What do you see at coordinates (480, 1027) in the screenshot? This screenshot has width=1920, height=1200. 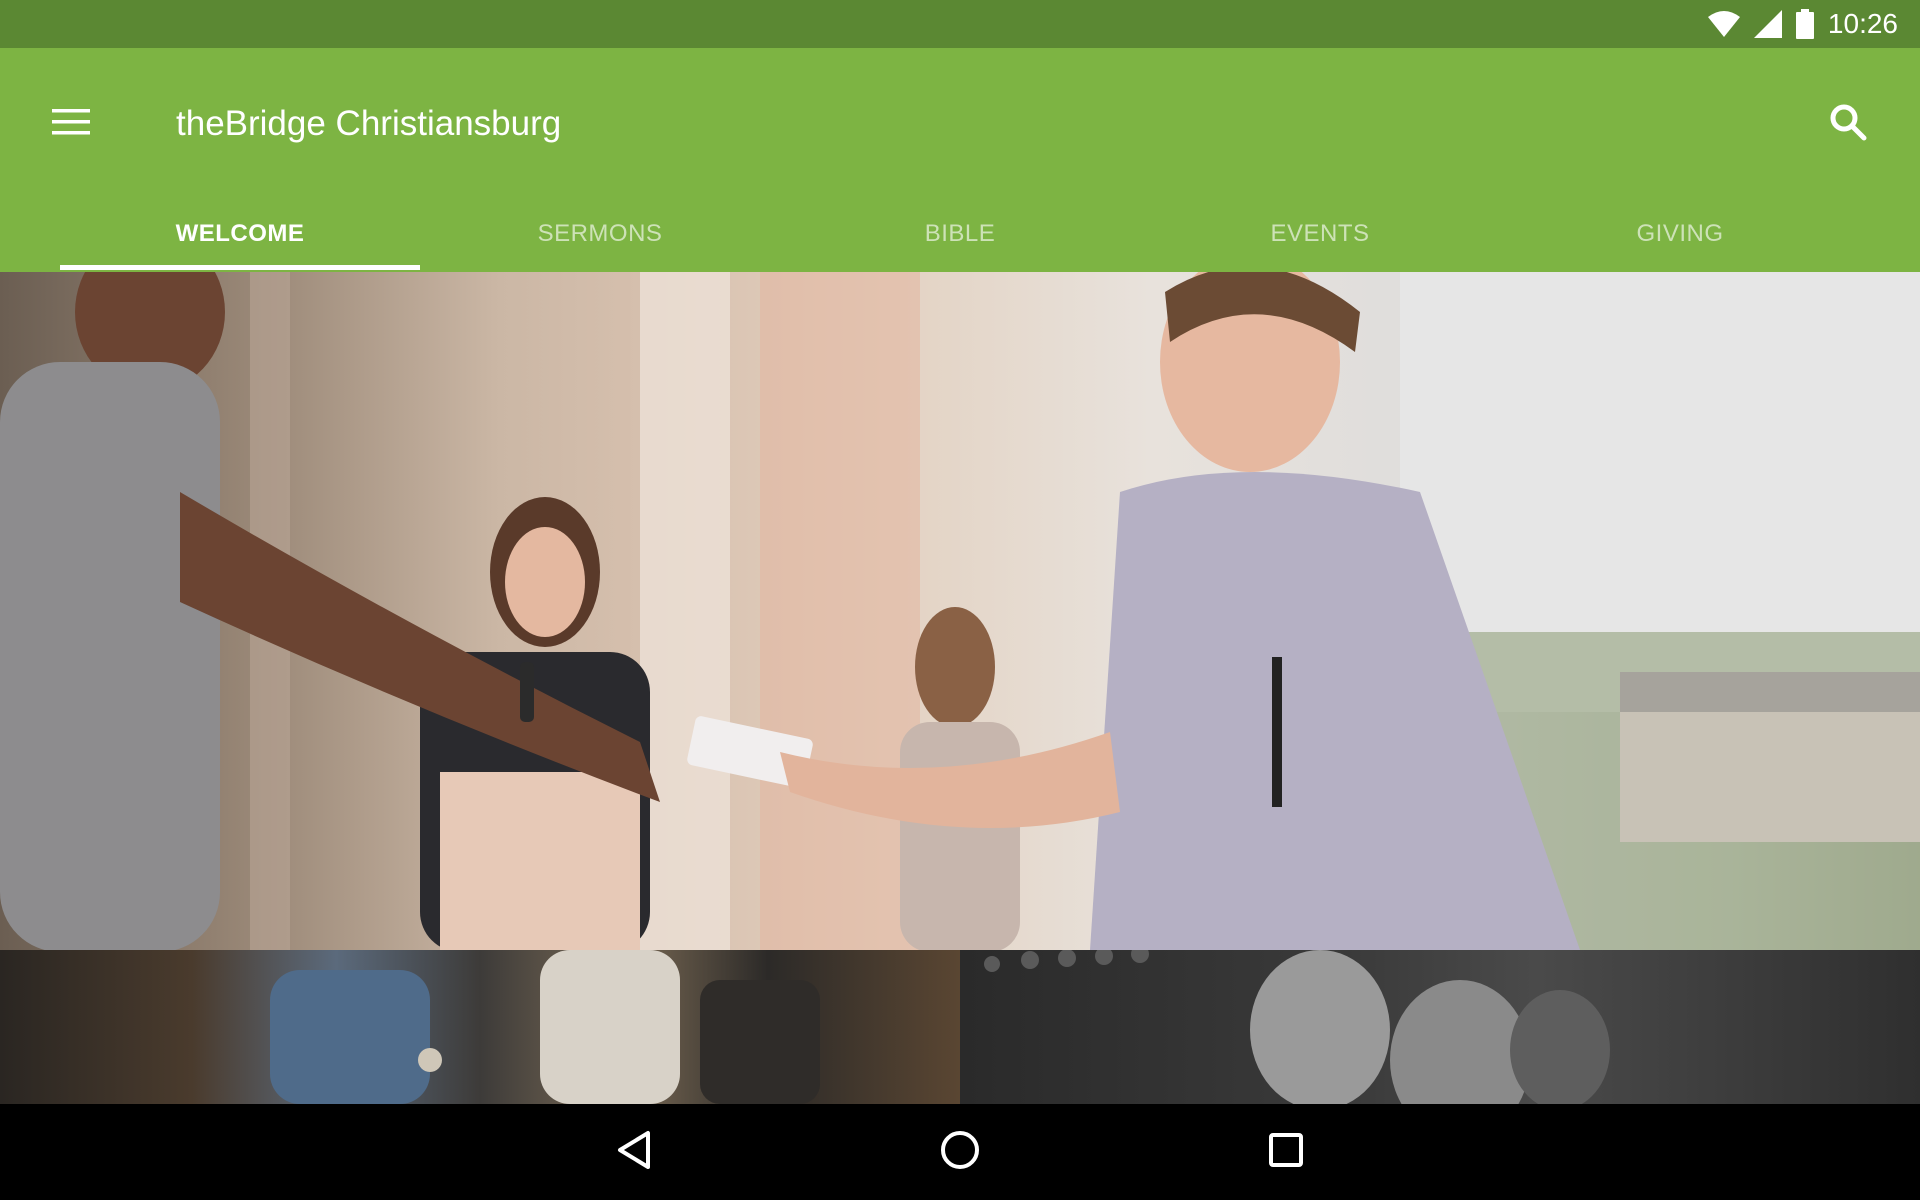 I see `congregation-photo-tile` at bounding box center [480, 1027].